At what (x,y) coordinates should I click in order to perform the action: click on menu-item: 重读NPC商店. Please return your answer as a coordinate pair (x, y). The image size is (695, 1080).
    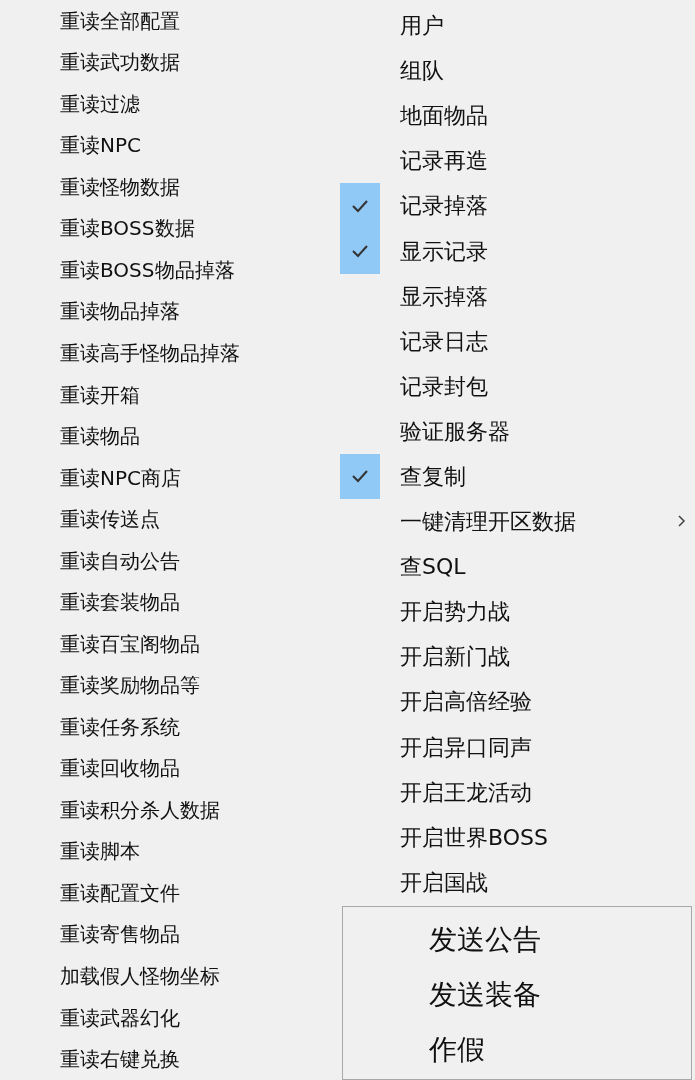
    Looking at the image, I should click on (200, 477).